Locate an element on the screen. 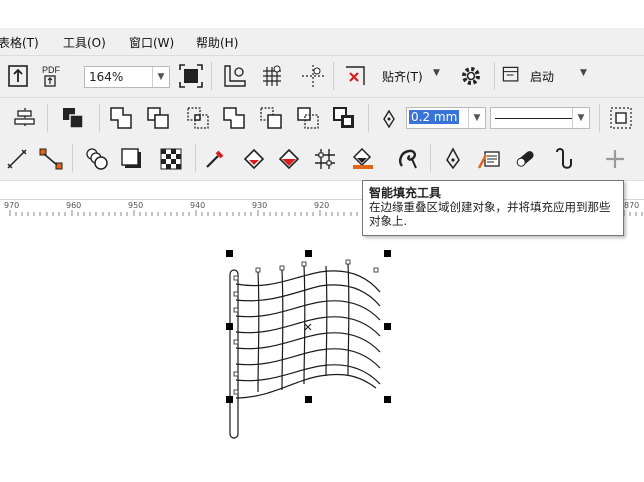 The height and width of the screenshot is (482, 644). mesh-fill-tool-icon is located at coordinates (290, 159).